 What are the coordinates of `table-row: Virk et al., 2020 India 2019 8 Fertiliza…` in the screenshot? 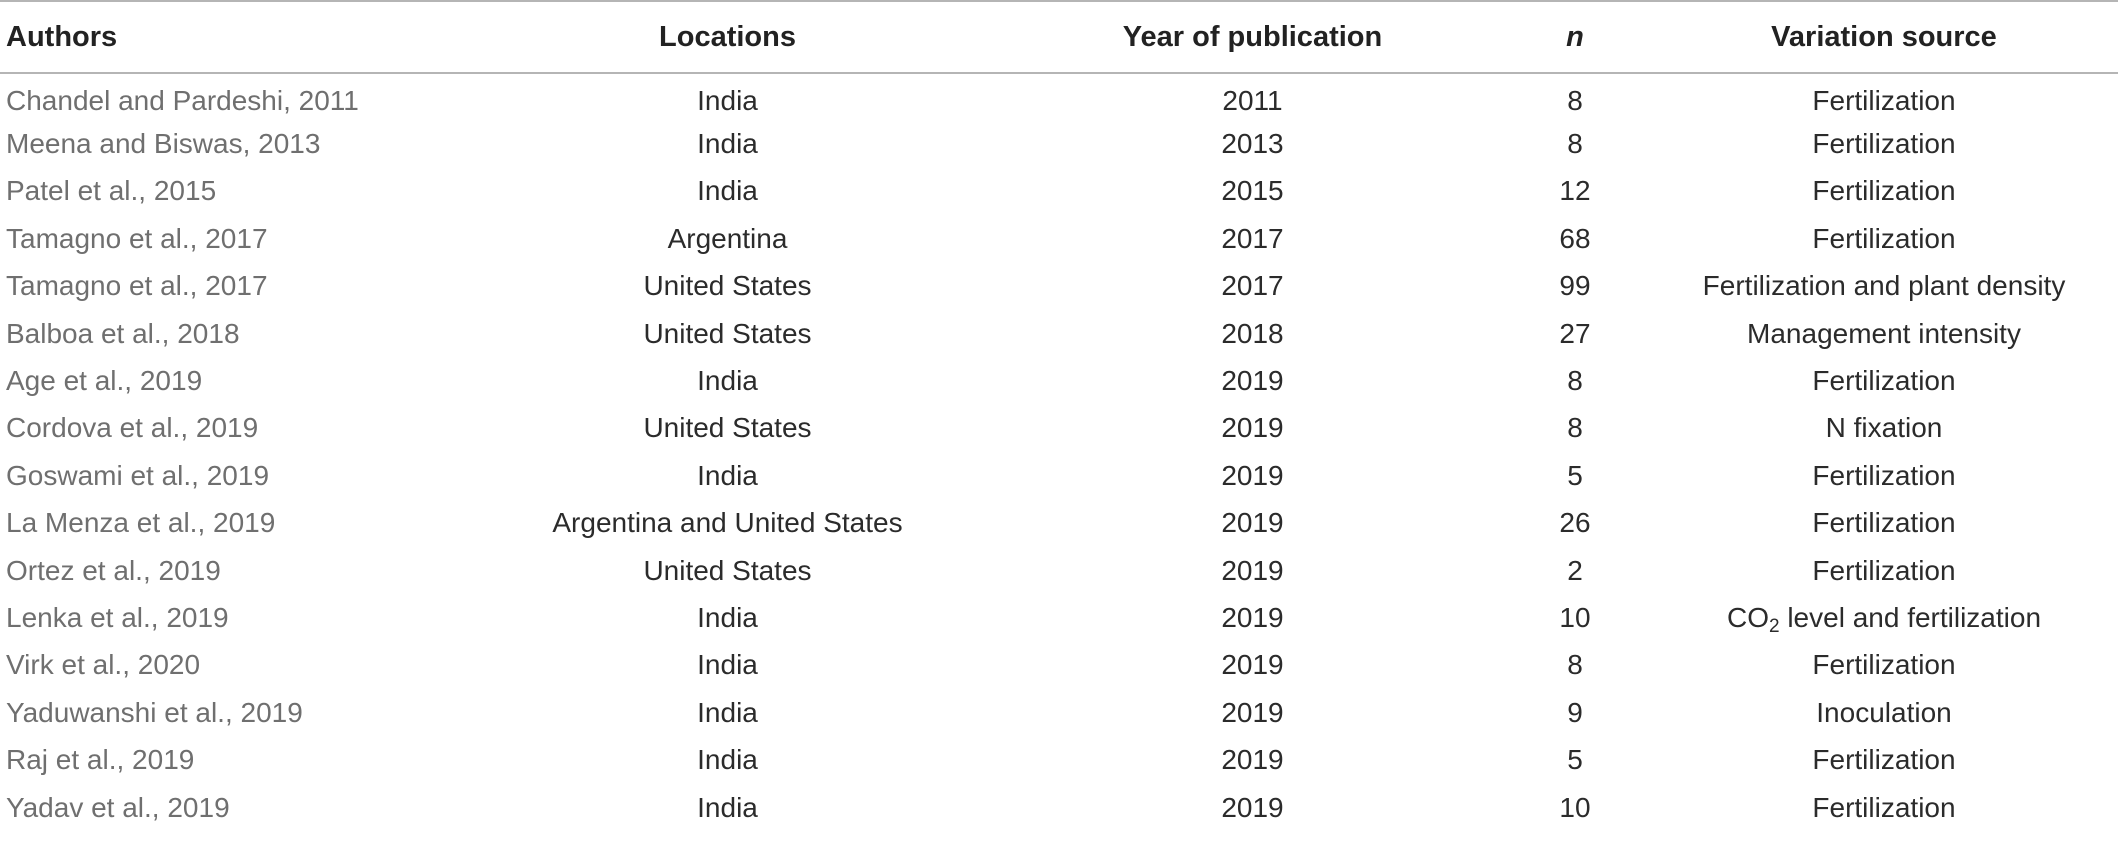 It's located at (1059, 665).